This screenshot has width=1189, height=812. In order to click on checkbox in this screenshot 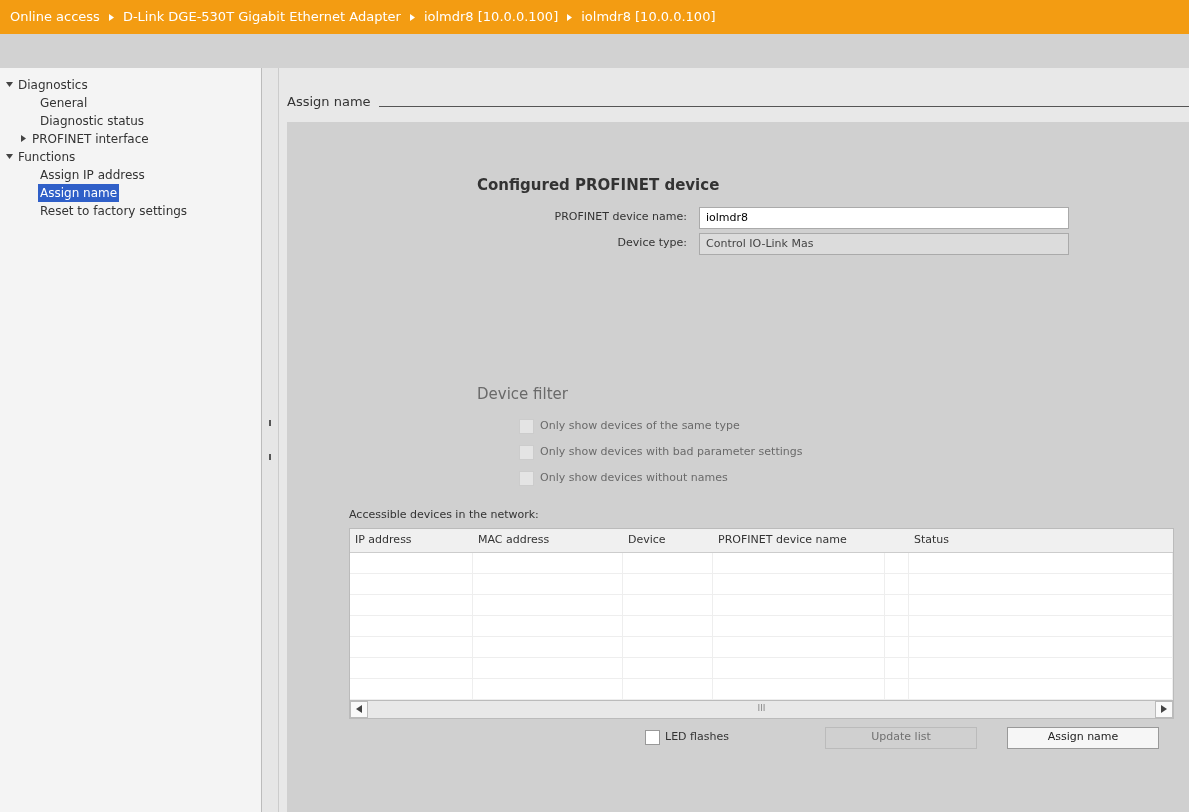, I will do `click(652, 737)`.